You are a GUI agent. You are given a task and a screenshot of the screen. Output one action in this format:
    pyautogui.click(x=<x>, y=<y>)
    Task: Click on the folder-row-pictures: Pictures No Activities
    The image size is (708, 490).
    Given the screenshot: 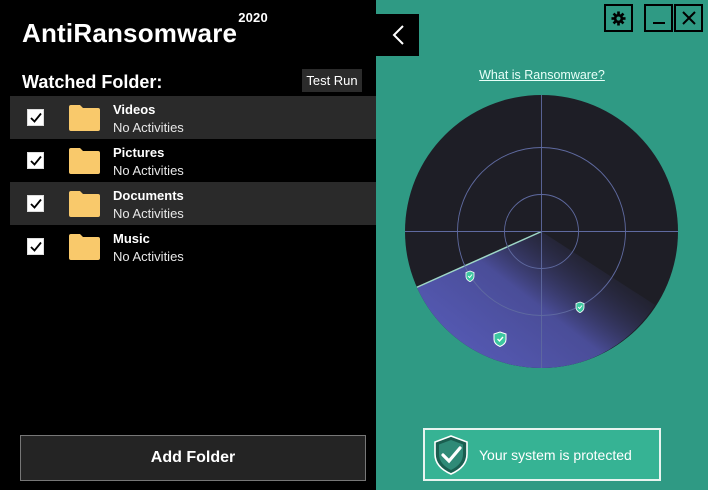 What is the action you would take?
    pyautogui.click(x=193, y=160)
    